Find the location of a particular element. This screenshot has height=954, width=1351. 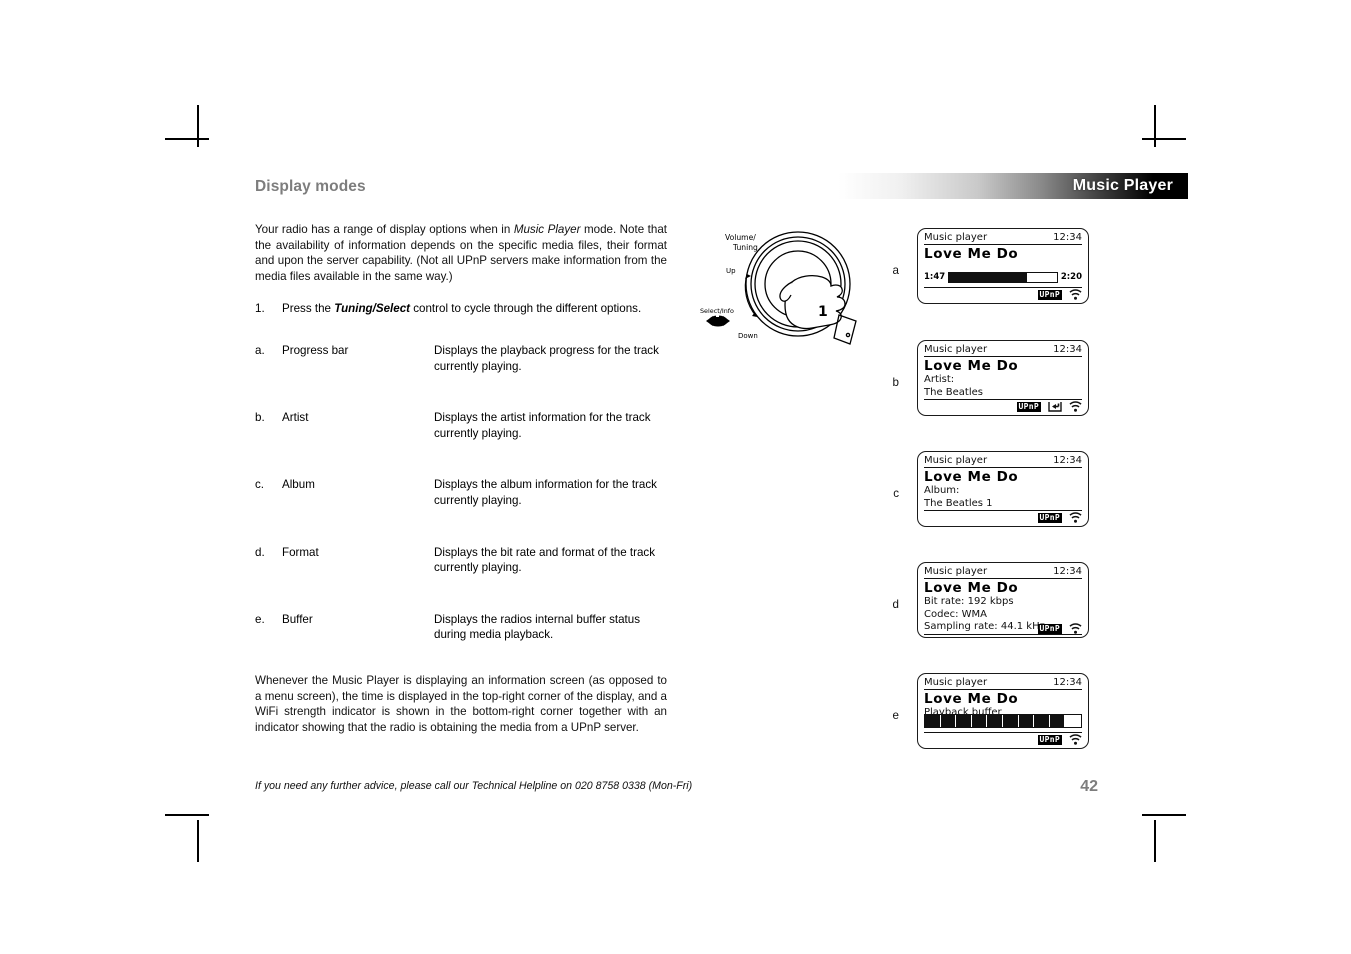

screen-letter-d: d is located at coordinates (895, 604).